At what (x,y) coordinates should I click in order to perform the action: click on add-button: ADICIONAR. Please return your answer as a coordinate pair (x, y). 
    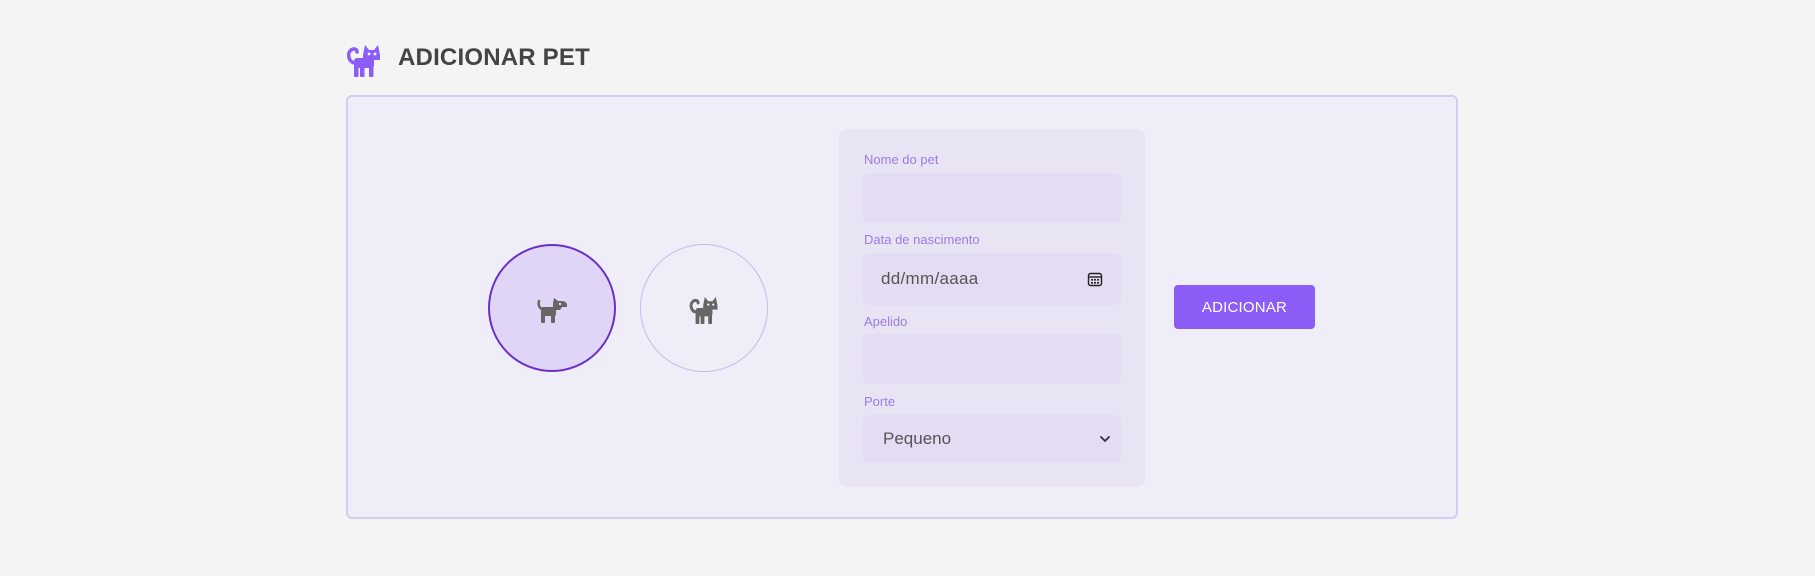
    Looking at the image, I should click on (1244, 307).